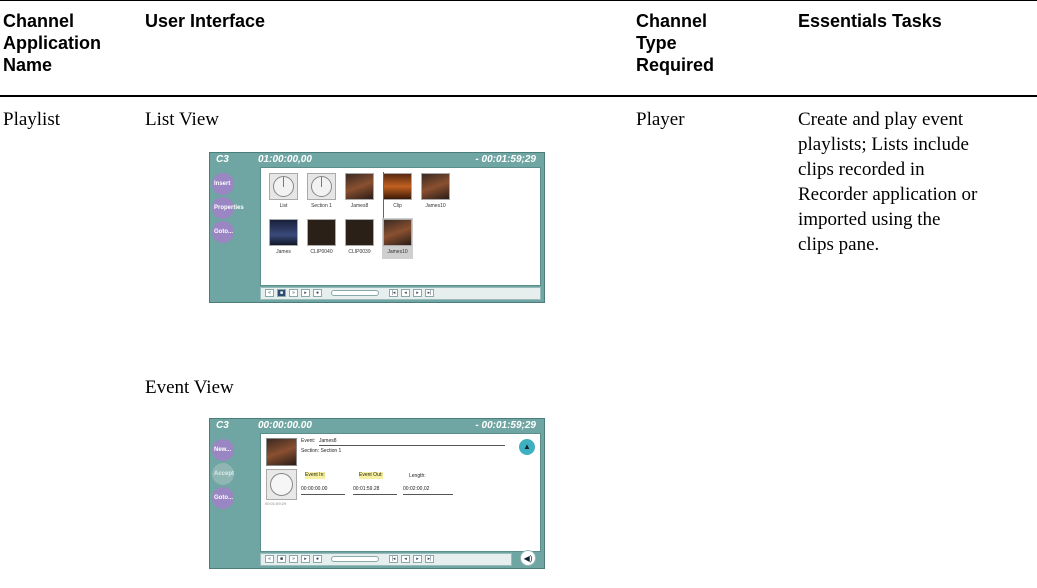 The width and height of the screenshot is (1037, 588). I want to click on thumbnail-section: Section 1, so click(321, 192).